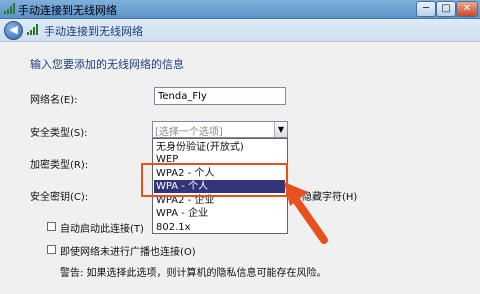 The image size is (480, 294). What do you see at coordinates (306, 213) in the screenshot?
I see `annotation-arrow-icon` at bounding box center [306, 213].